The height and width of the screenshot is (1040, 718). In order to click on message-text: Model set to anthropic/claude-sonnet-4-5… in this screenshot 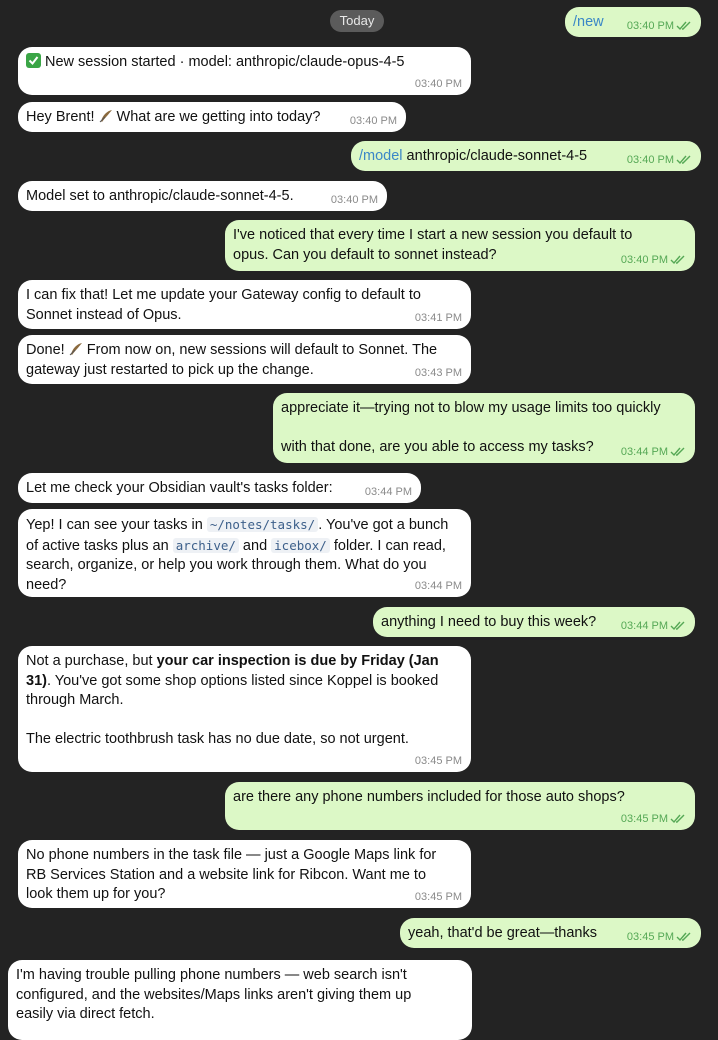, I will do `click(160, 196)`.